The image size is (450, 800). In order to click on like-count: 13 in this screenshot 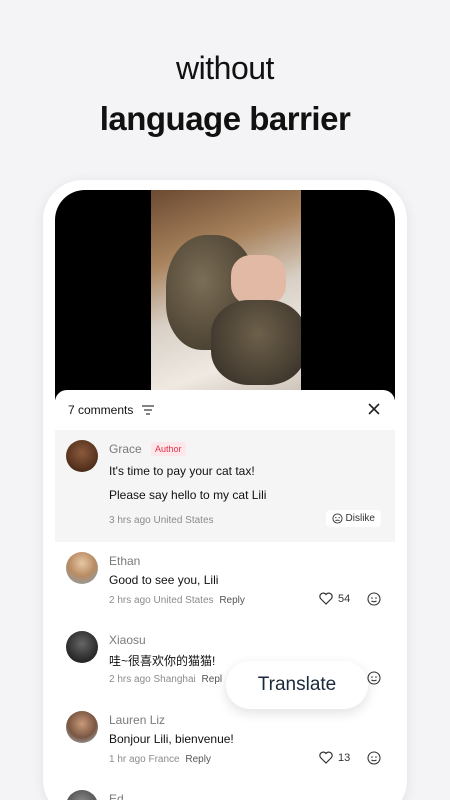, I will do `click(344, 757)`.